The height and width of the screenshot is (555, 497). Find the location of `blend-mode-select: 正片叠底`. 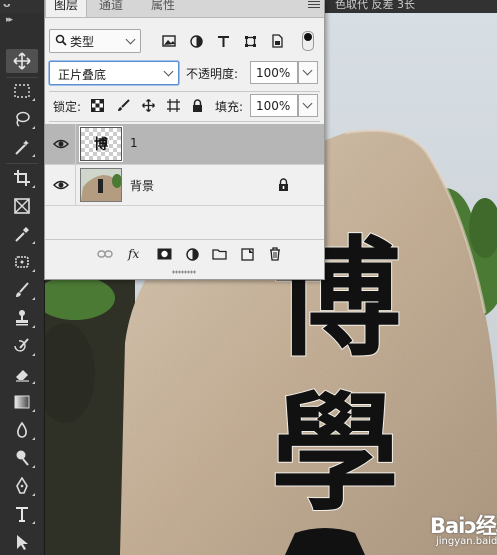

blend-mode-select: 正片叠底 is located at coordinates (114, 73).